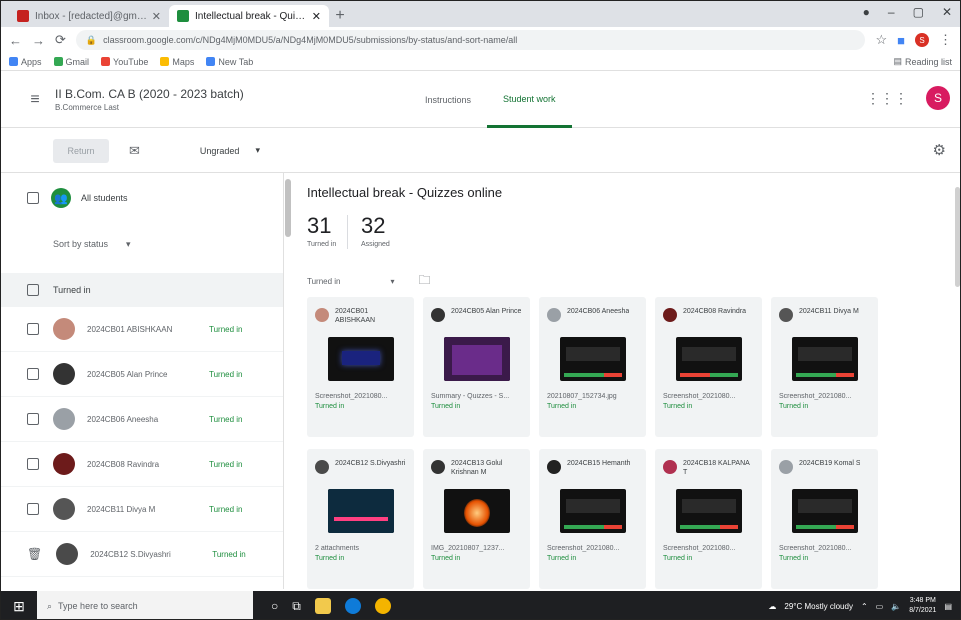  Describe the element at coordinates (708, 316) in the screenshot. I see `card-header: 2024CB08 Ravindra` at that location.